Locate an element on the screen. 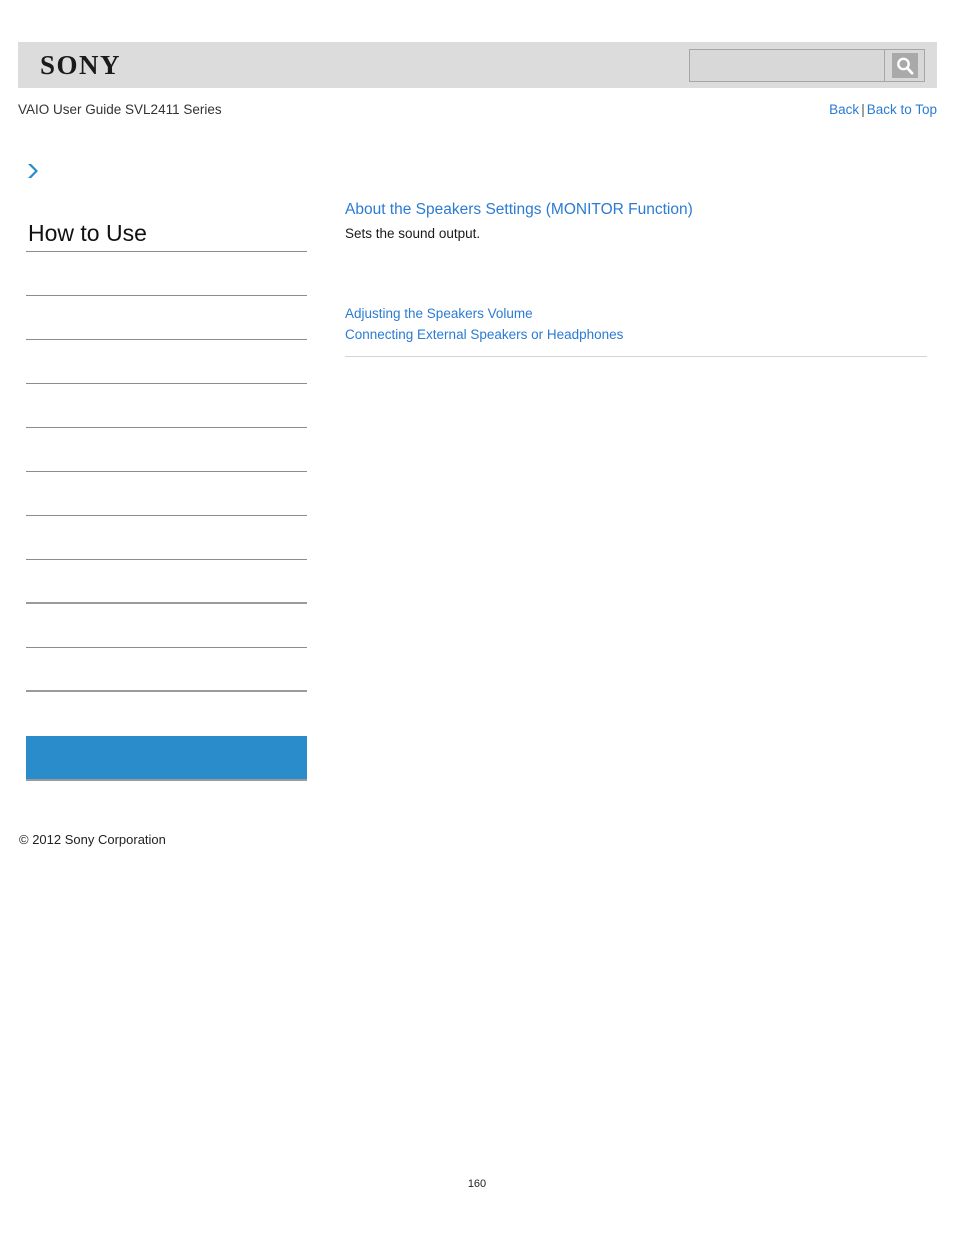  search-icon is located at coordinates (904, 65).